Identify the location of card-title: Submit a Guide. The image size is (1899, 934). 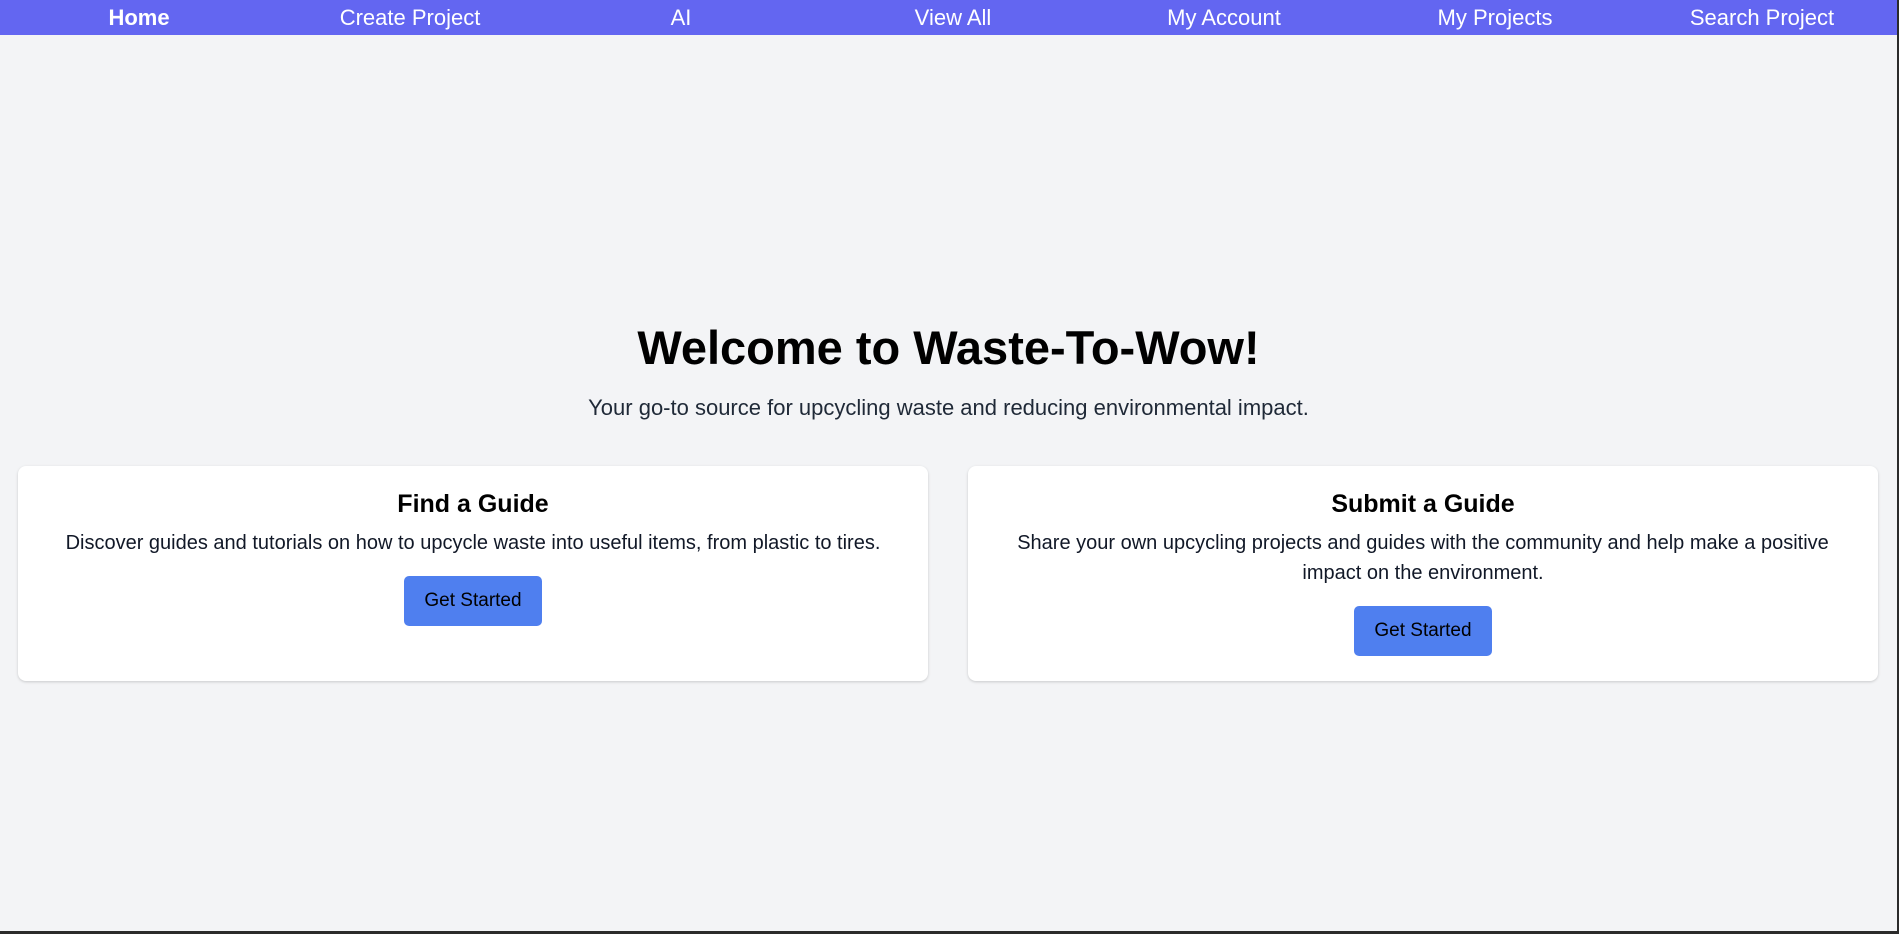
(1423, 504).